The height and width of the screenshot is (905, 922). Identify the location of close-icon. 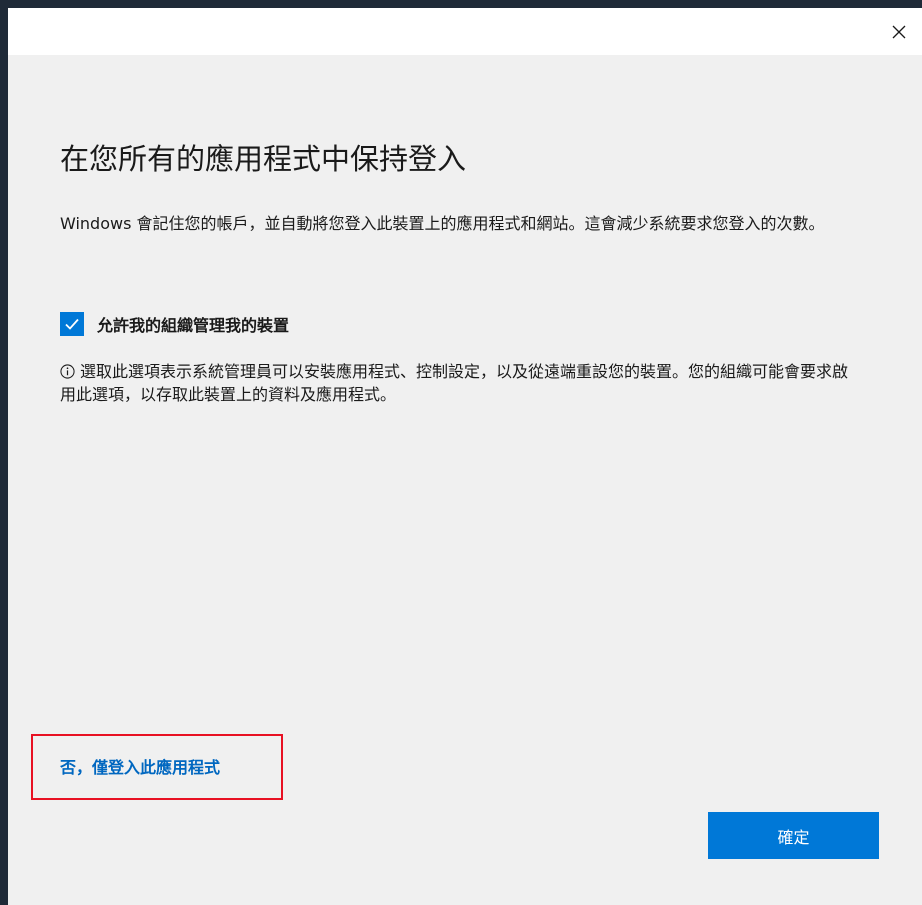
(899, 31).